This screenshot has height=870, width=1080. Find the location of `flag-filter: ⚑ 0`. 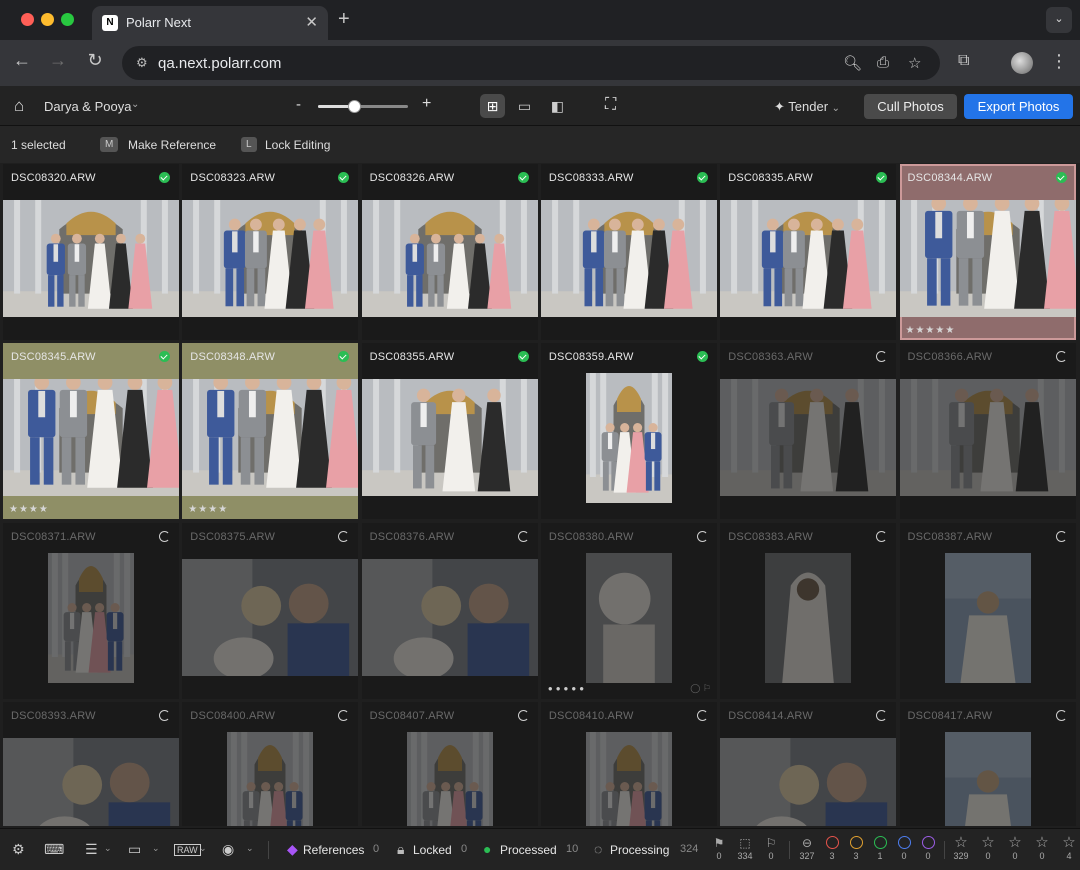

flag-filter: ⚑ 0 is located at coordinates (719, 848).